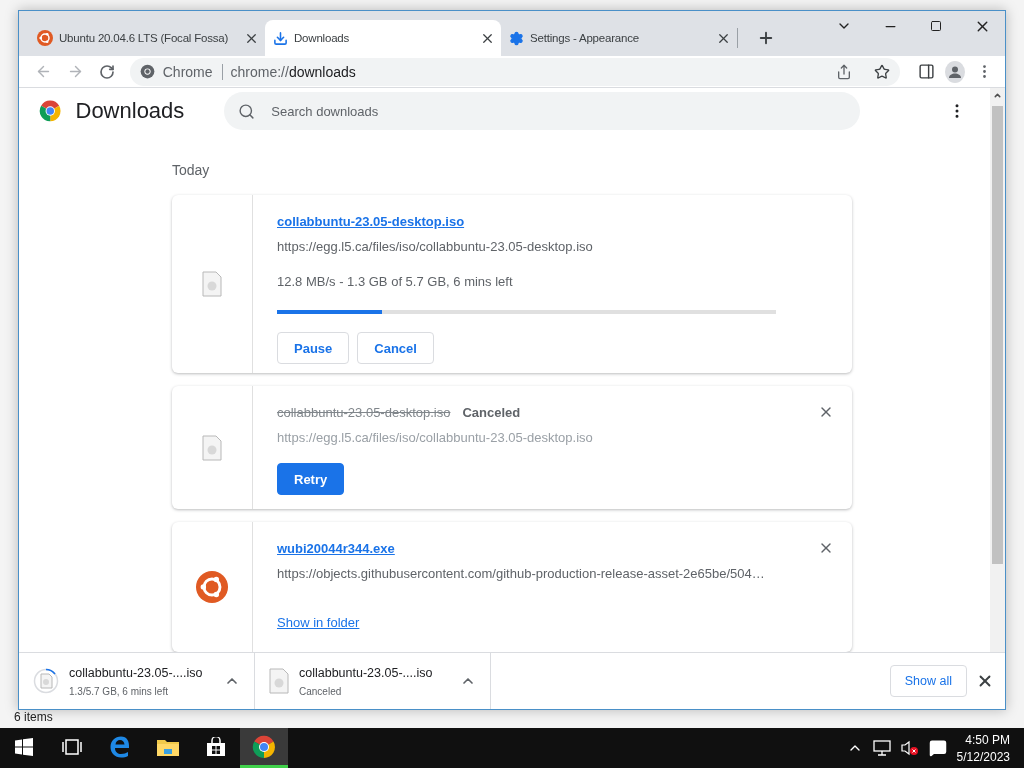  What do you see at coordinates (364, 412) in the screenshot?
I see `file-name: collabbuntu-23.05-desktop.iso` at bounding box center [364, 412].